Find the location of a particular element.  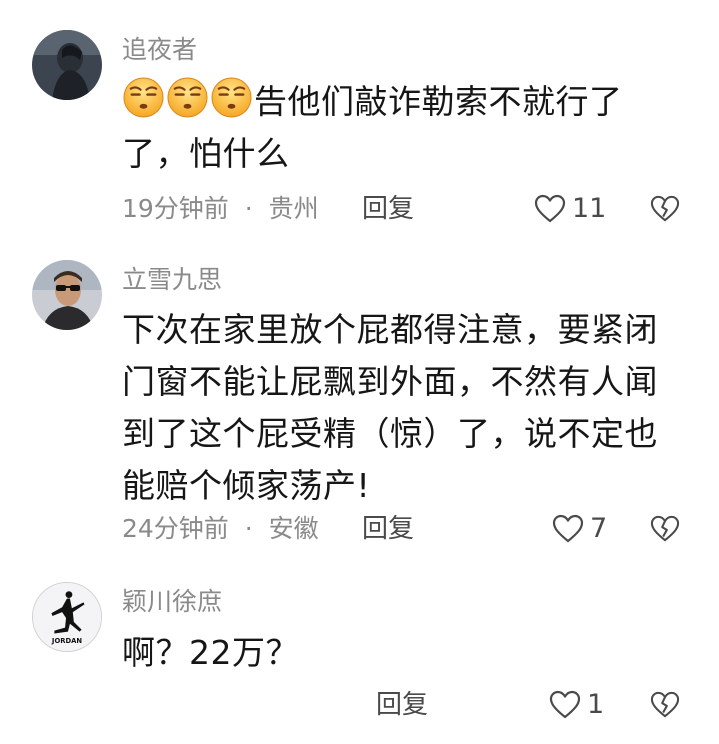

comment-line: 下次在家里放个屁都得注意，要紧闭 is located at coordinates (390, 329).